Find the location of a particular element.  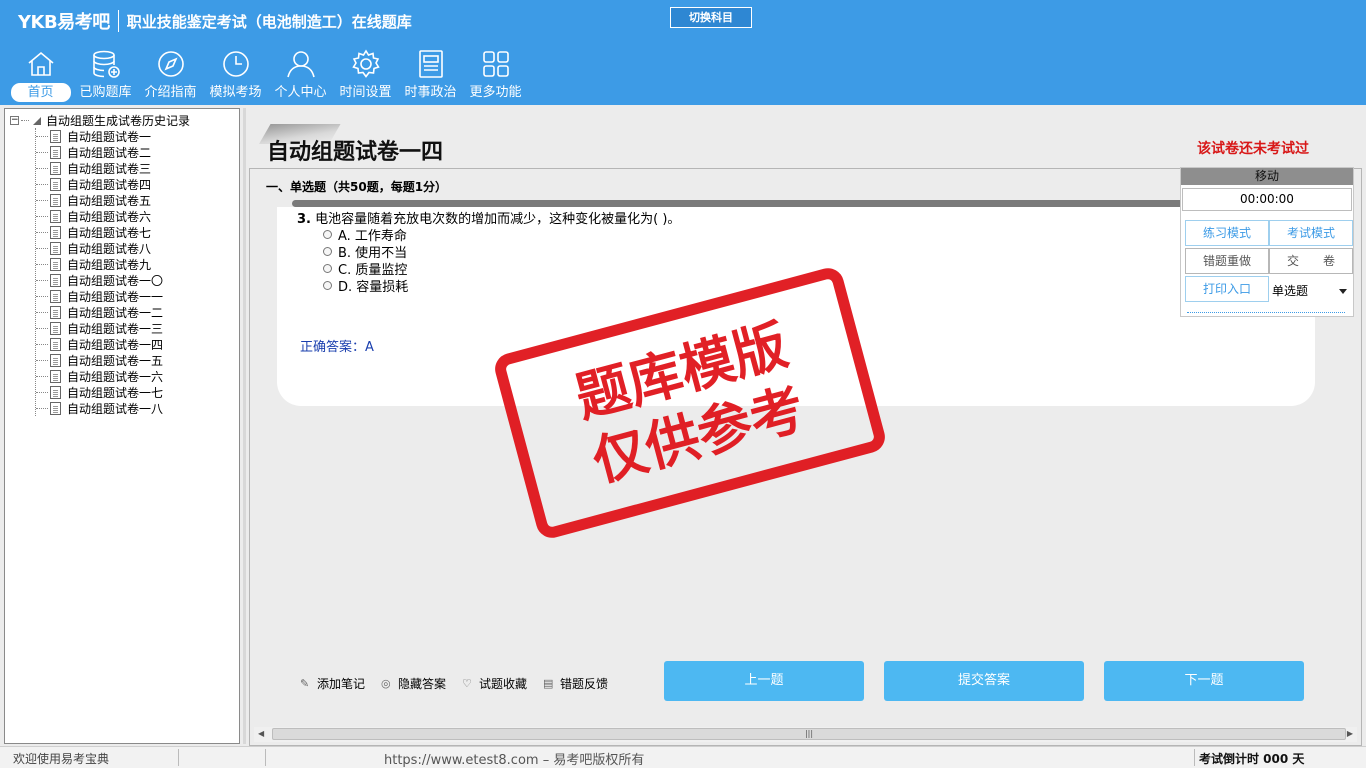

clock-icon is located at coordinates (235, 64).